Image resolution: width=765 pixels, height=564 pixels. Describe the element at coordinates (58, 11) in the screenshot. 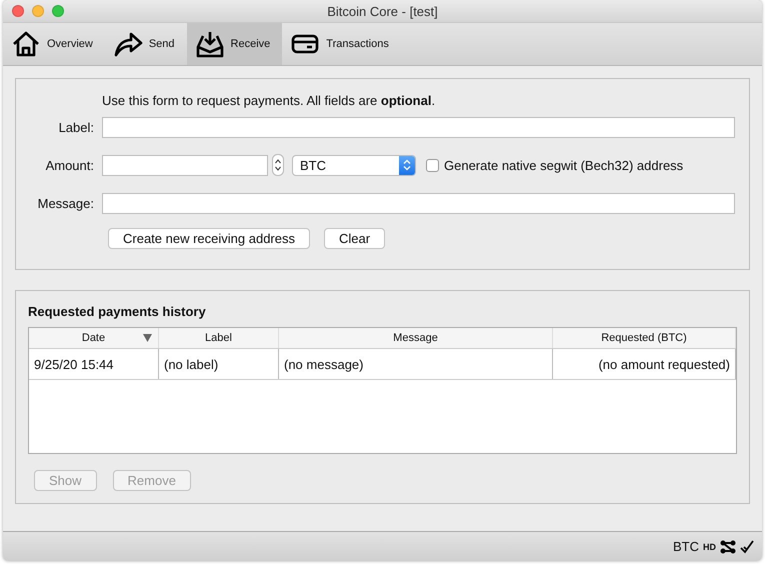

I see `zoom-button` at that location.